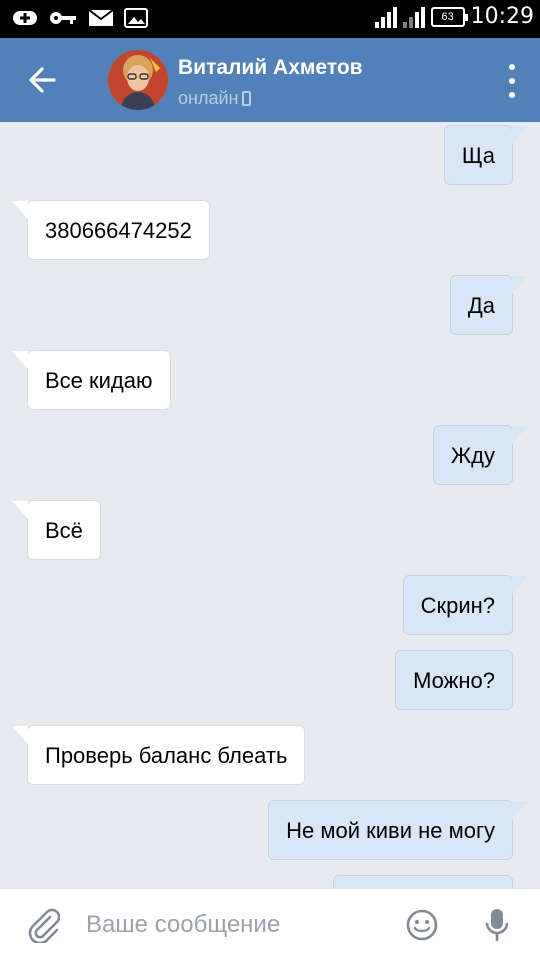 The height and width of the screenshot is (960, 540). I want to click on smile-icon, so click(422, 925).